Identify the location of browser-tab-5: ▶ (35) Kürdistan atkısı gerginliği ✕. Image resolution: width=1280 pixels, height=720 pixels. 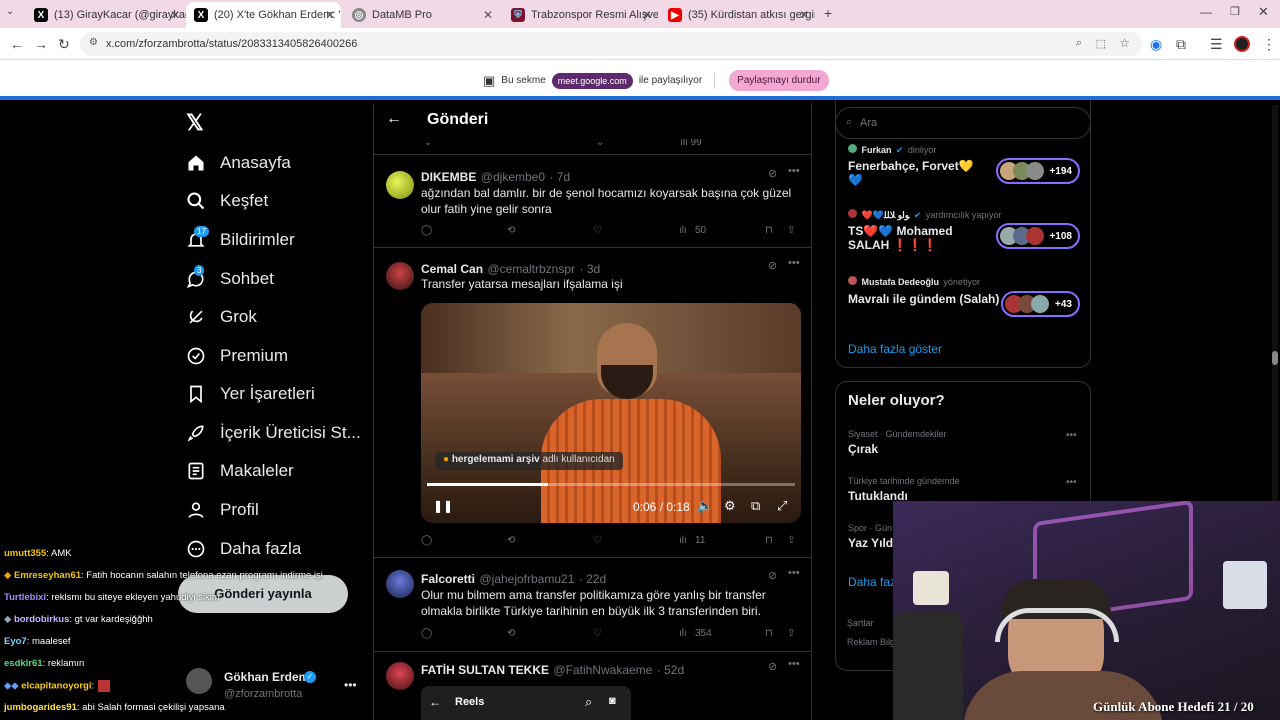
(737, 15).